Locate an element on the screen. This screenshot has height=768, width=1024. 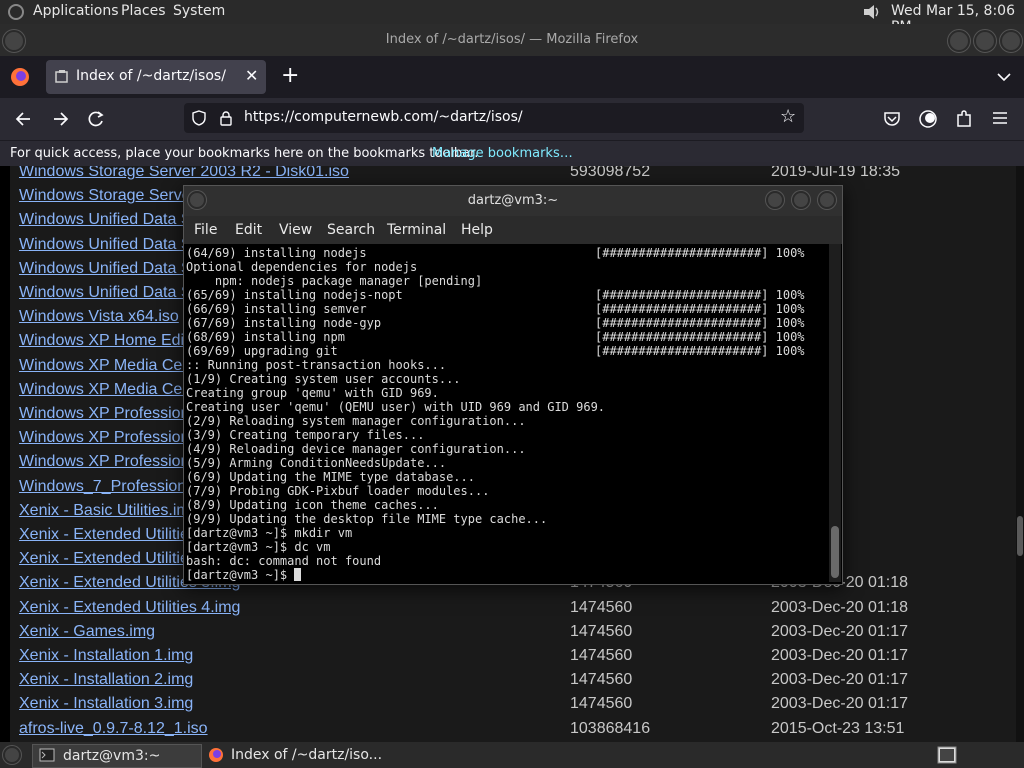
terminal-window-menu-button is located at coordinates (197, 200).